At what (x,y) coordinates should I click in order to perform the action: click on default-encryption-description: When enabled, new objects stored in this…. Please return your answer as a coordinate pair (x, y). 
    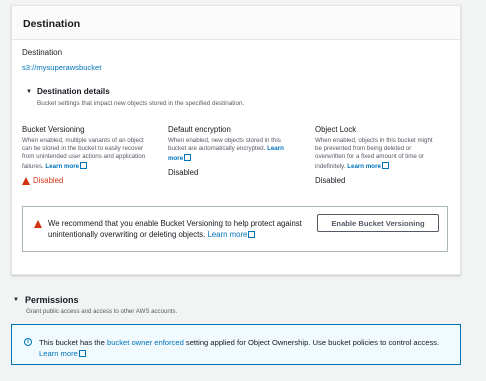
    Looking at the image, I should click on (226, 149).